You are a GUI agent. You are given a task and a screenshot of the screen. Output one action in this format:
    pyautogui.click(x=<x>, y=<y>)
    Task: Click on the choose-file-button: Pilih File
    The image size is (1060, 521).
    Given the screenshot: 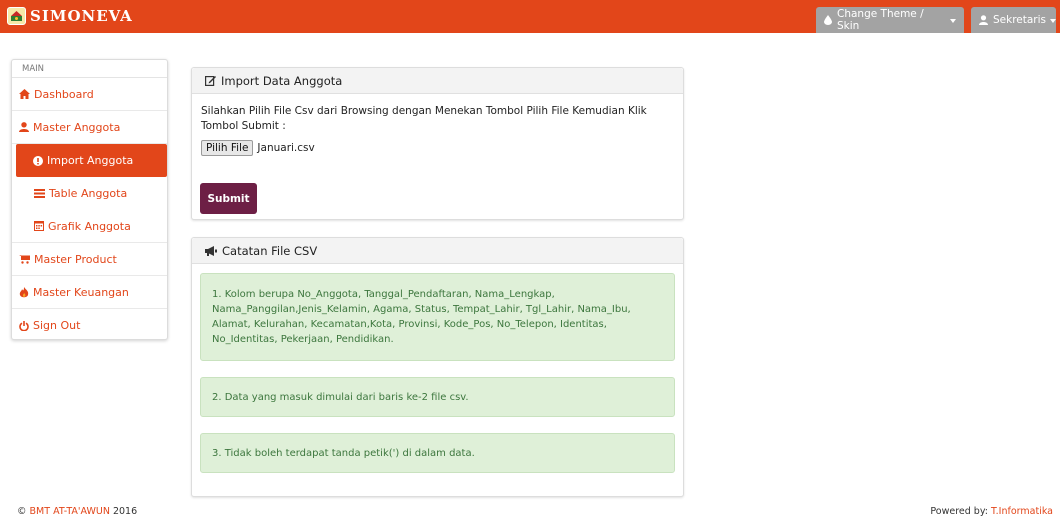 What is the action you would take?
    pyautogui.click(x=227, y=148)
    